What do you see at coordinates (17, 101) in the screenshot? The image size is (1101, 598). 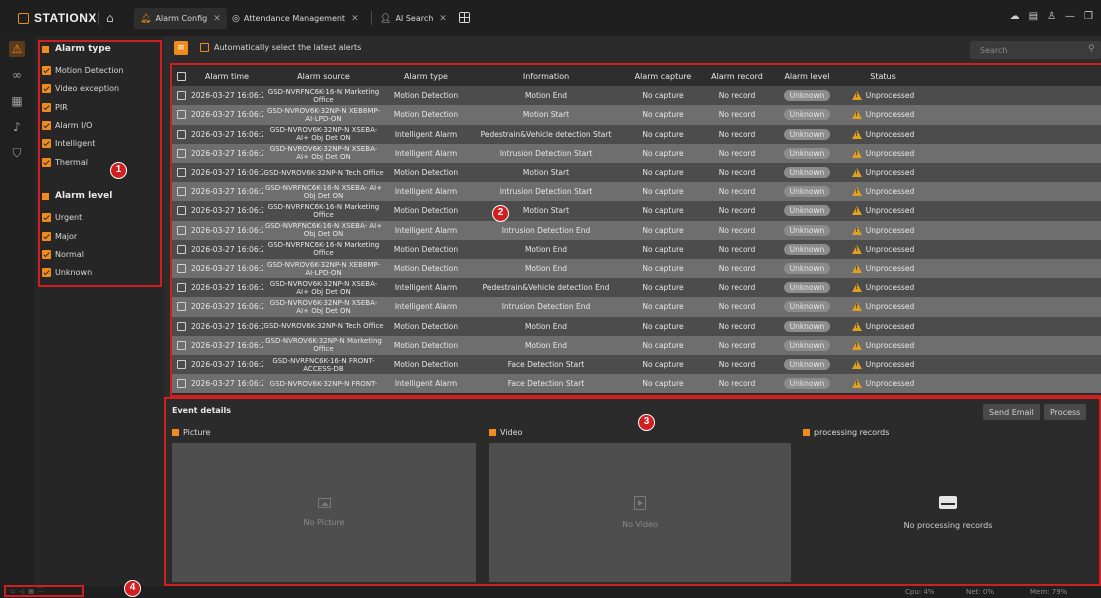 I see `building-icon: ▦` at bounding box center [17, 101].